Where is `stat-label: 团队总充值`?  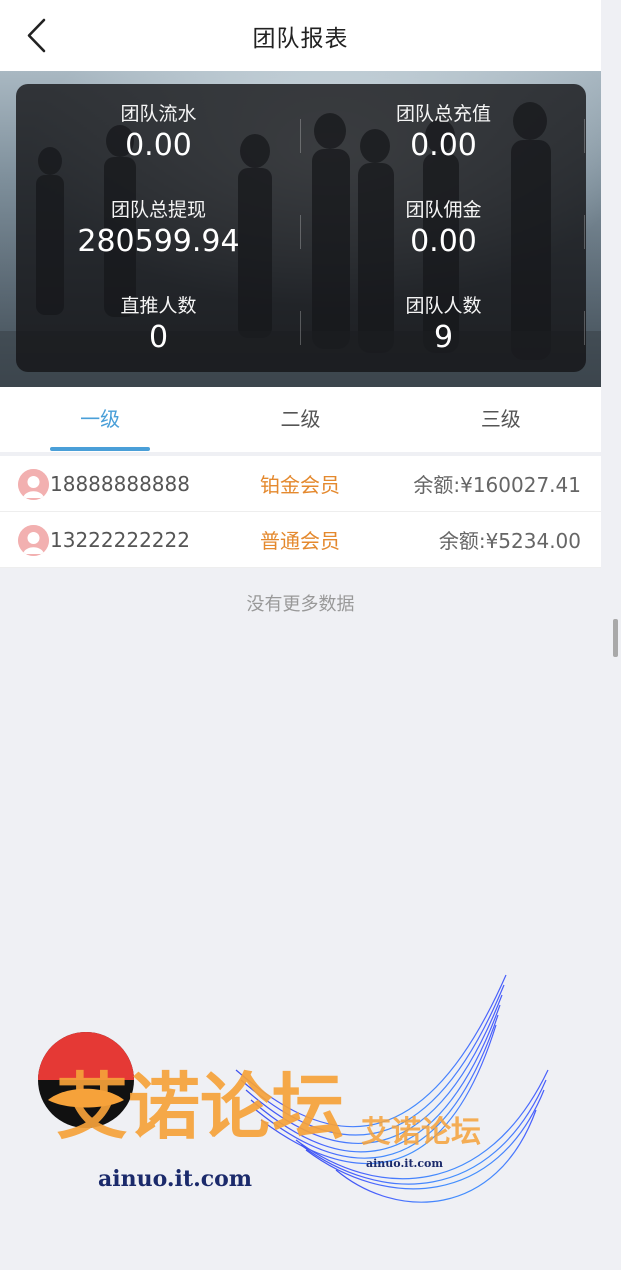 stat-label: 团队总充值 is located at coordinates (443, 114).